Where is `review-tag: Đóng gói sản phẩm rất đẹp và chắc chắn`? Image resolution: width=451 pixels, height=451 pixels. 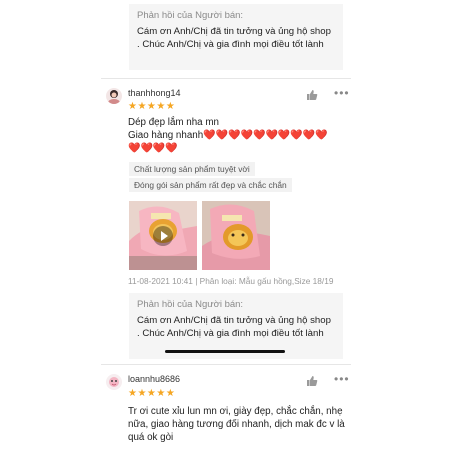
review-tag: Đóng gói sản phẩm rất đẹp và chắc chắn is located at coordinates (210, 185).